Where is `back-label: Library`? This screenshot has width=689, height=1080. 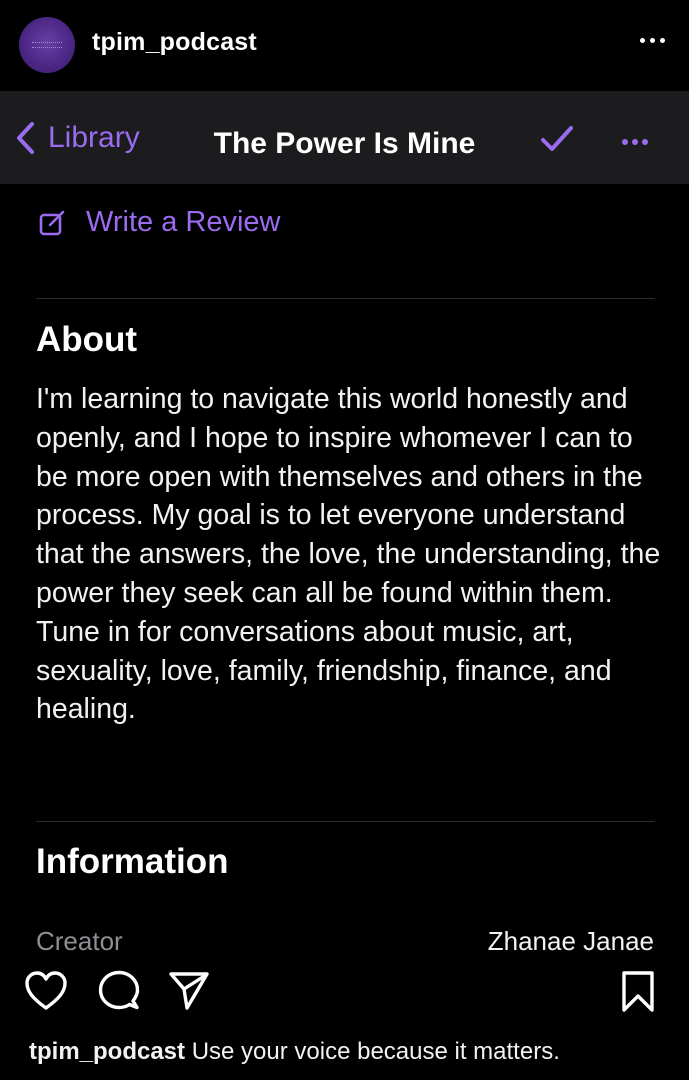 back-label: Library is located at coordinates (94, 137).